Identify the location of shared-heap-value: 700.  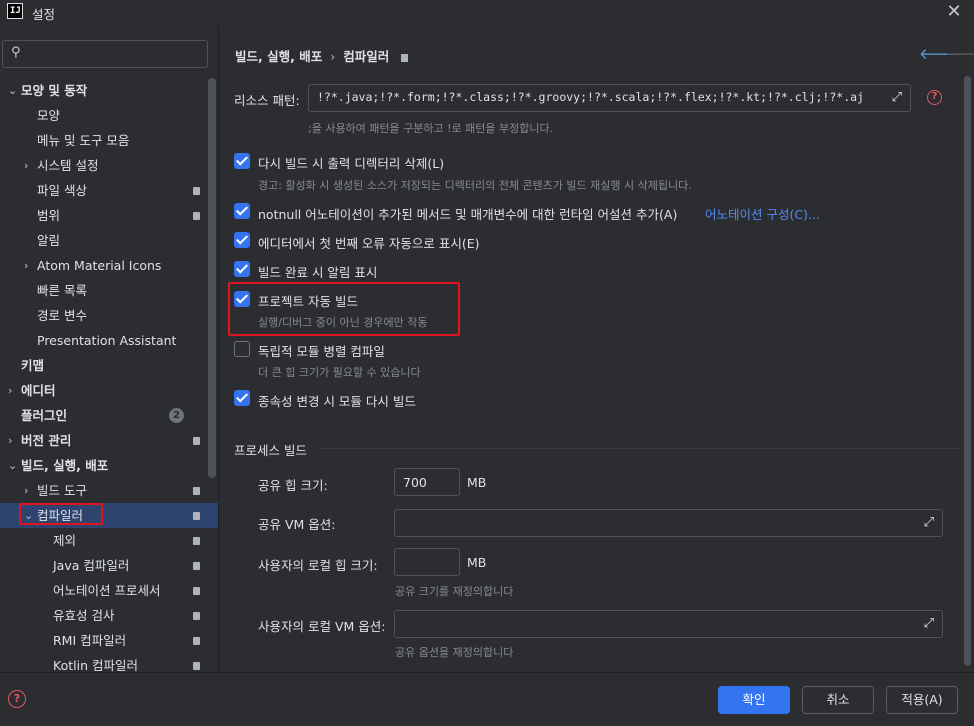
(415, 482).